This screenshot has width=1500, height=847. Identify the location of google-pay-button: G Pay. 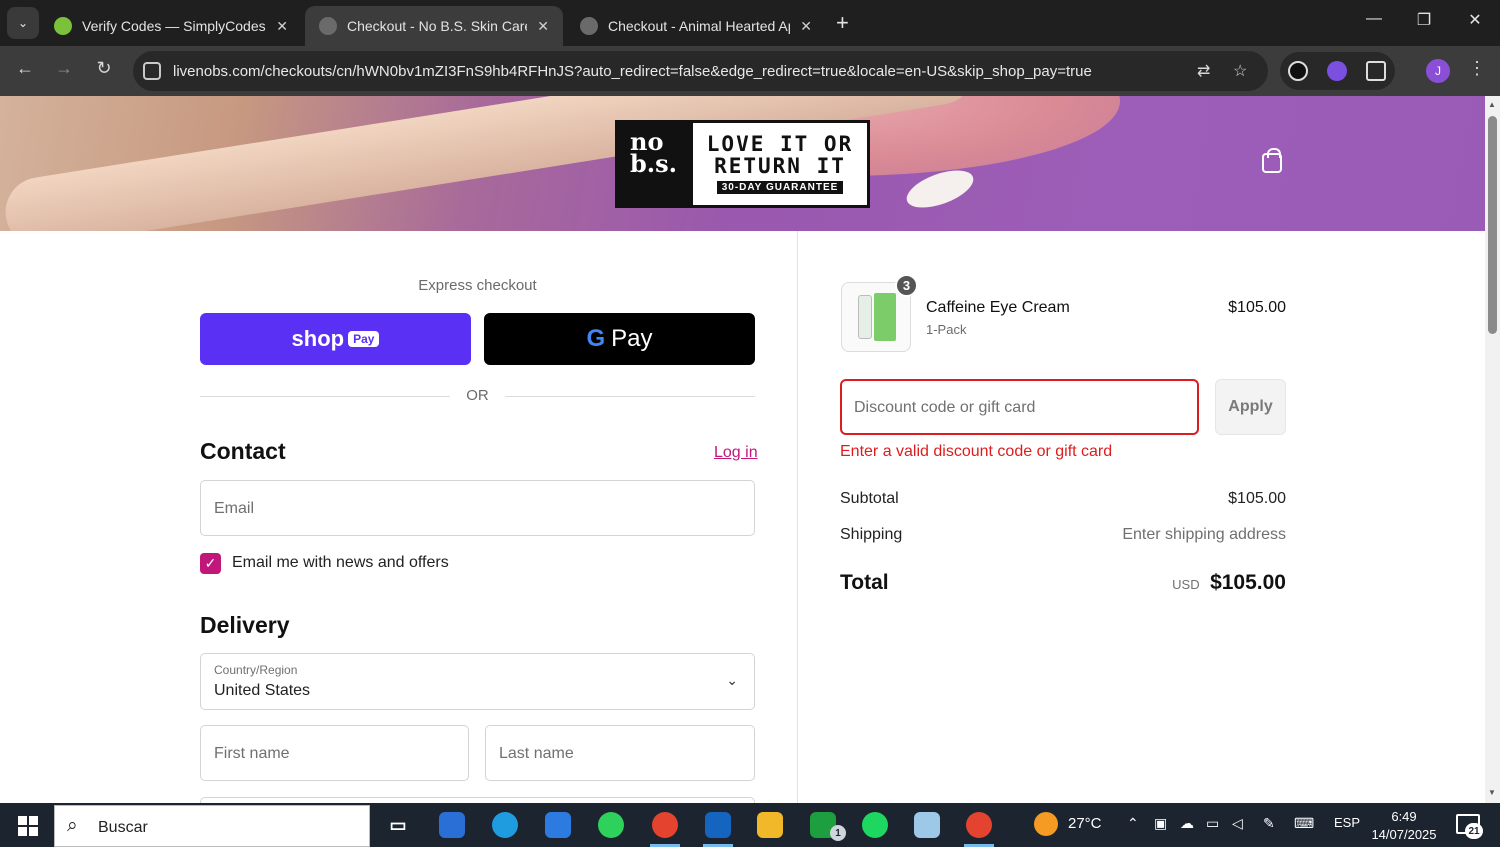
(619, 339).